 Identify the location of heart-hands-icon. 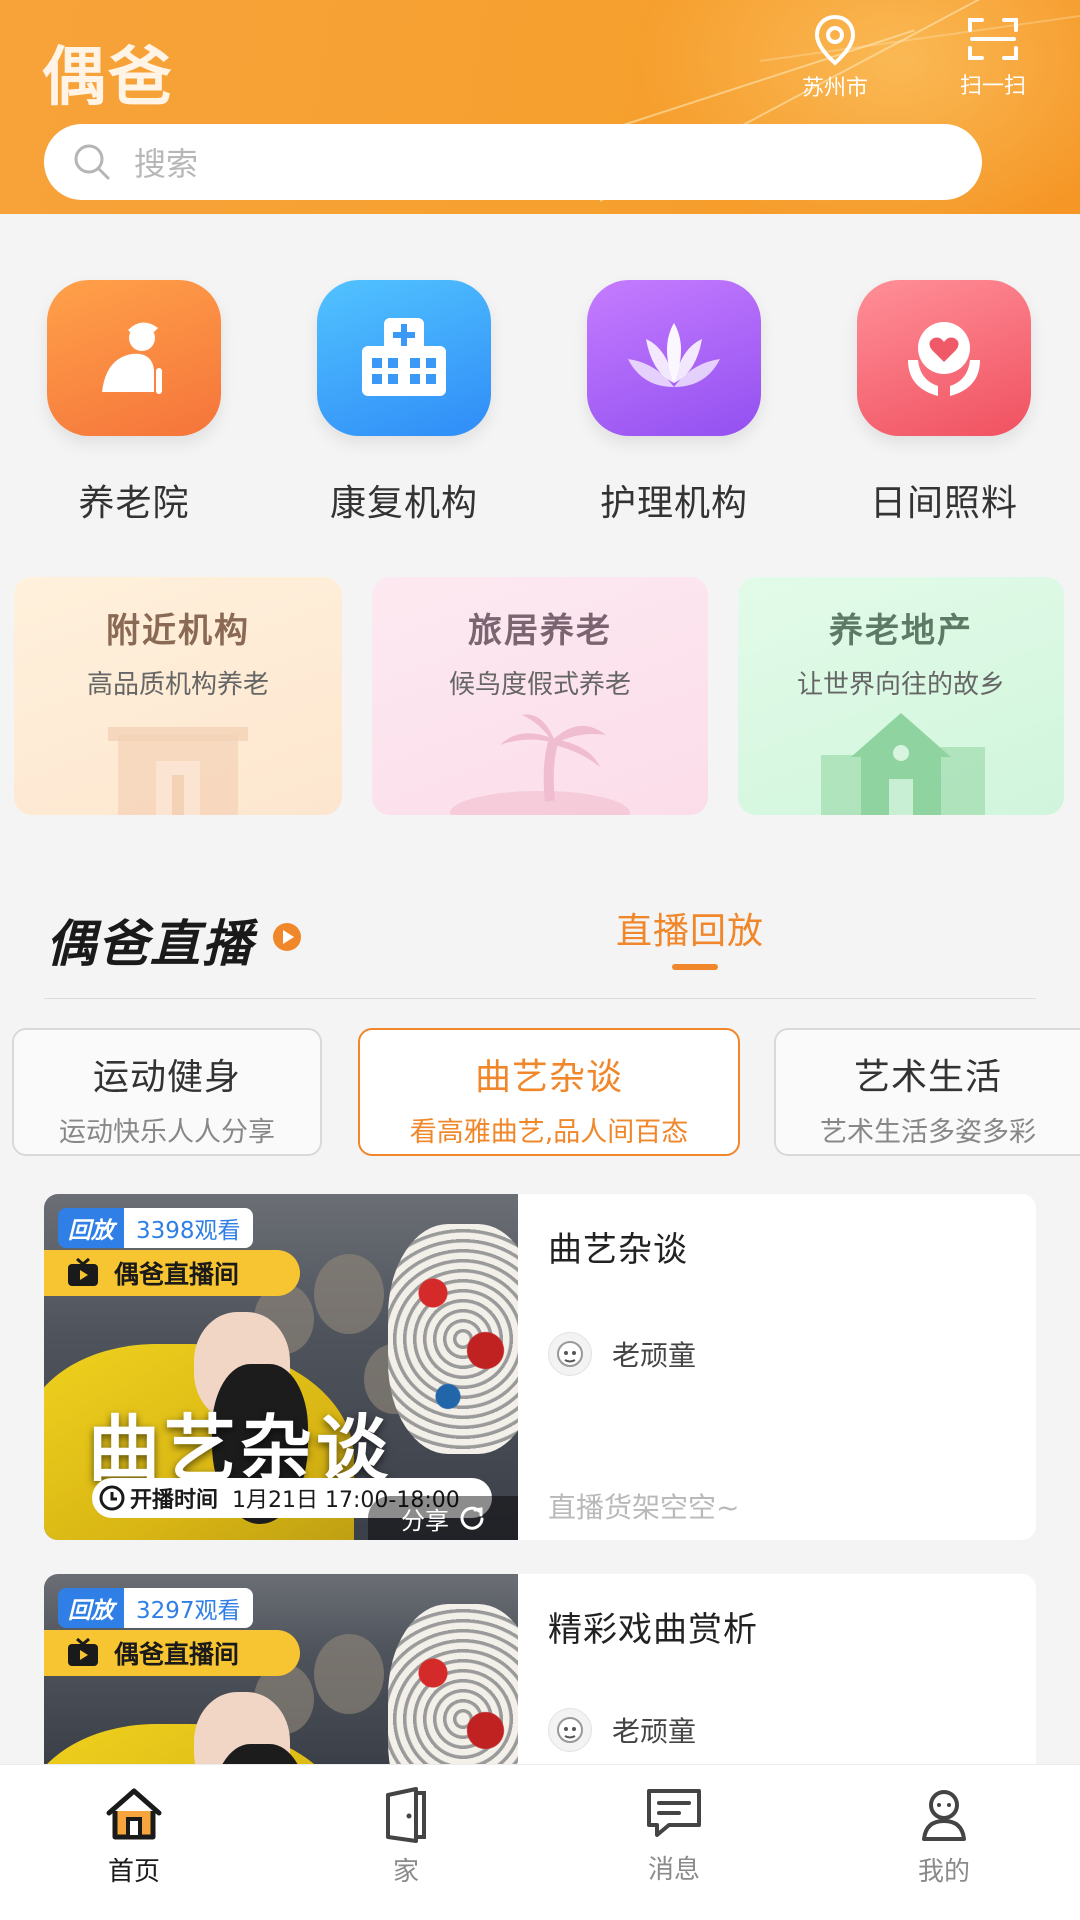
(944, 359).